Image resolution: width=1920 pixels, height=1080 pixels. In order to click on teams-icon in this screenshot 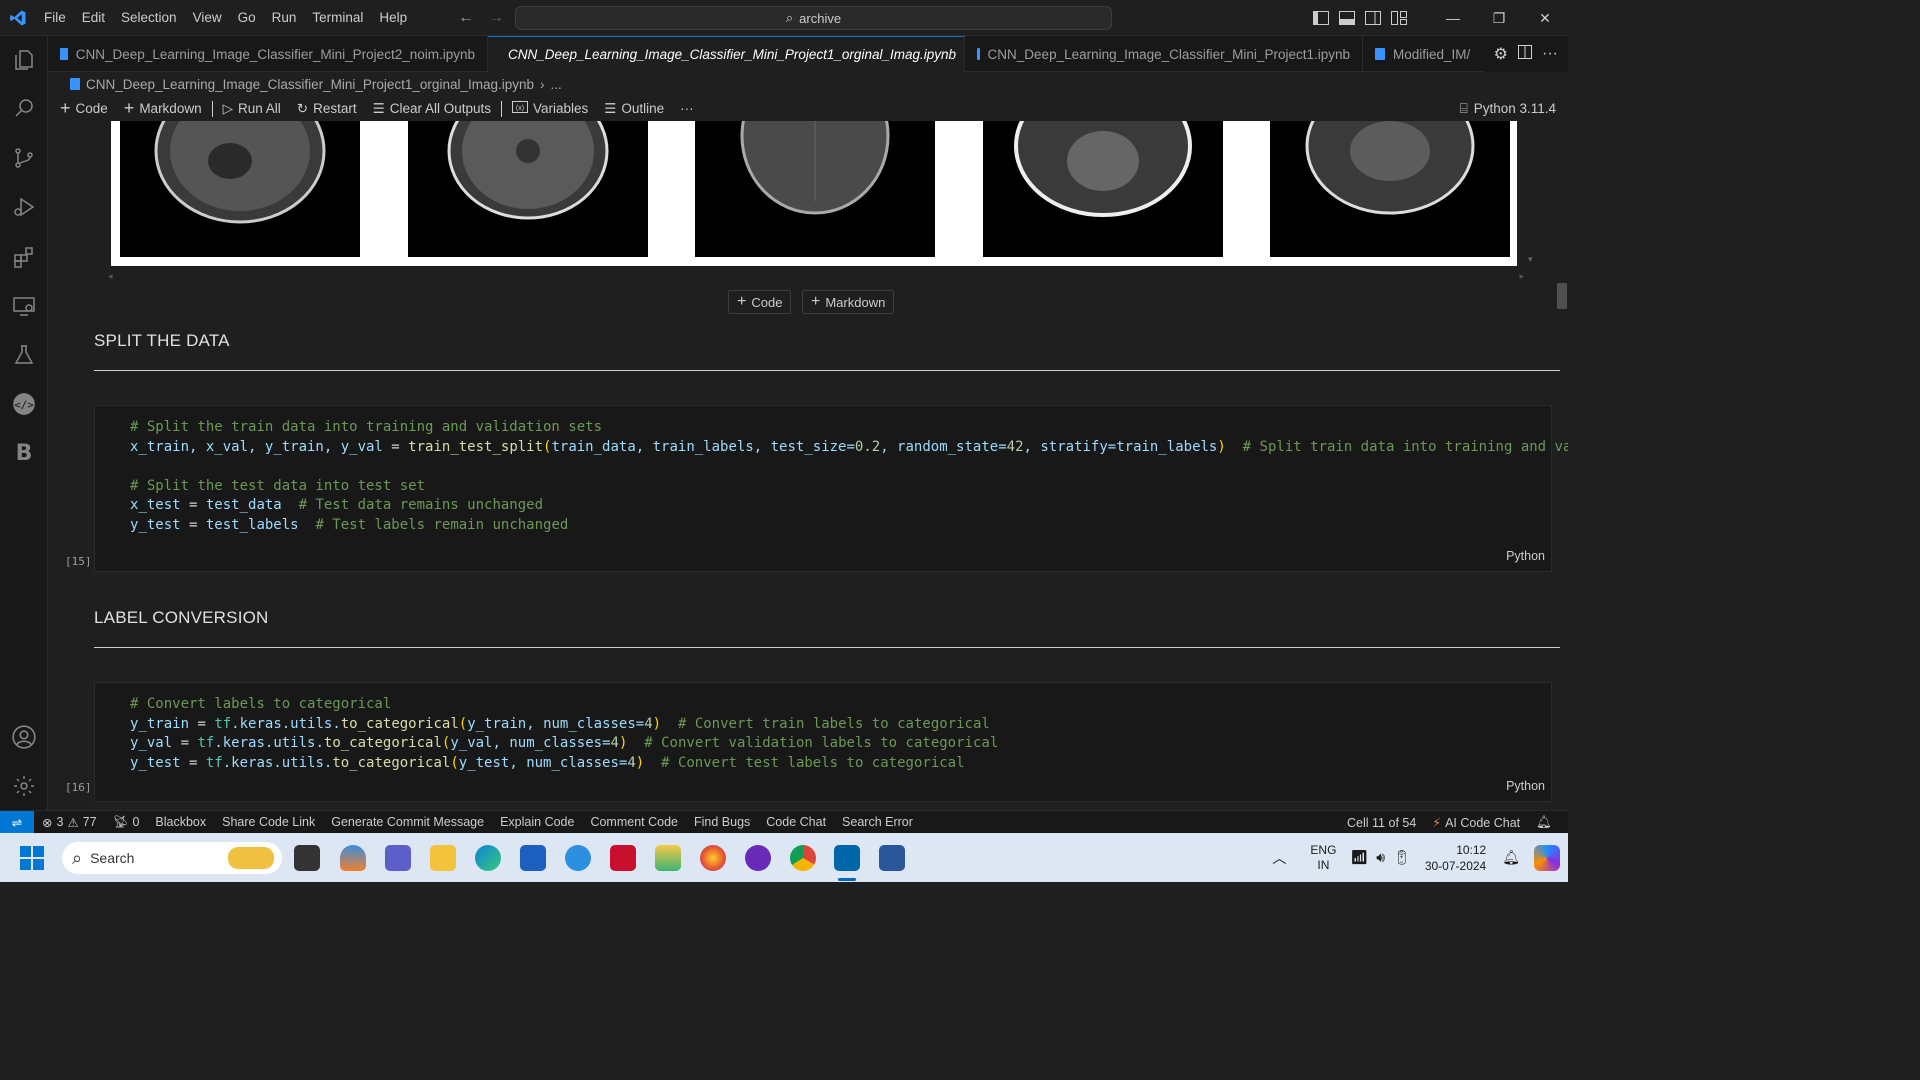, I will do `click(398, 858)`.